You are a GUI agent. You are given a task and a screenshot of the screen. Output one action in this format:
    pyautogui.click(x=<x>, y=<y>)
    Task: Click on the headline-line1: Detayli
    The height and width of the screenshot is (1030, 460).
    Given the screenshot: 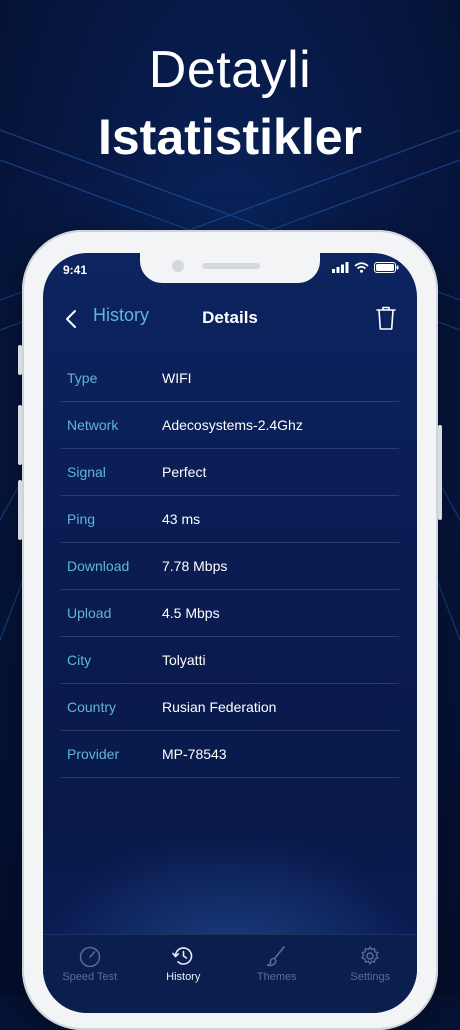 What is the action you would take?
    pyautogui.click(x=230, y=70)
    